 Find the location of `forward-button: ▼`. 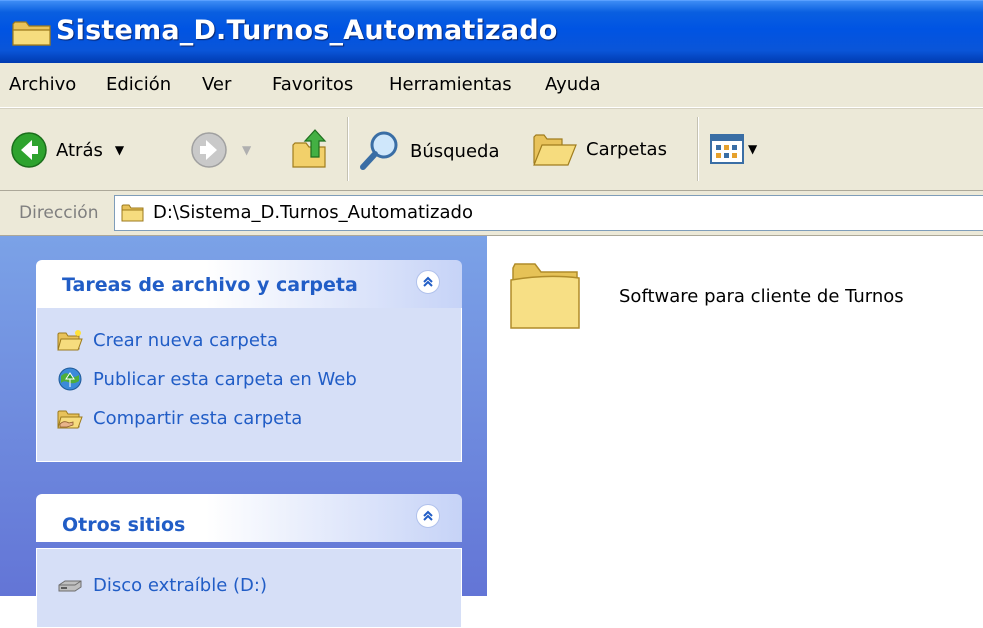

forward-button: ▼ is located at coordinates (220, 150).